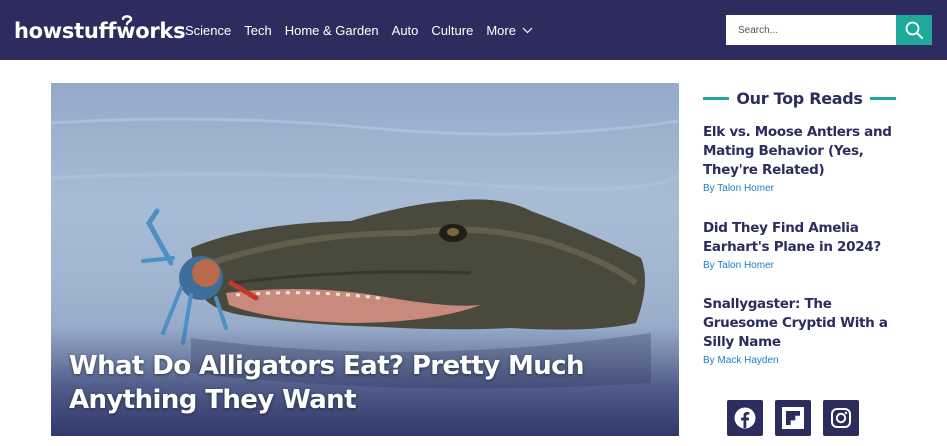  I want to click on site-logo: howstuffworks, so click(100, 31).